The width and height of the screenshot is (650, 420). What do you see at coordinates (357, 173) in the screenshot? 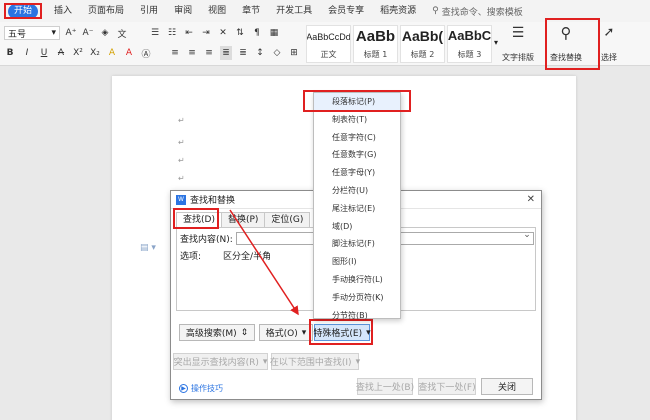
I see `menu-item-any-letter: 任意字母(Y)` at bounding box center [357, 173].